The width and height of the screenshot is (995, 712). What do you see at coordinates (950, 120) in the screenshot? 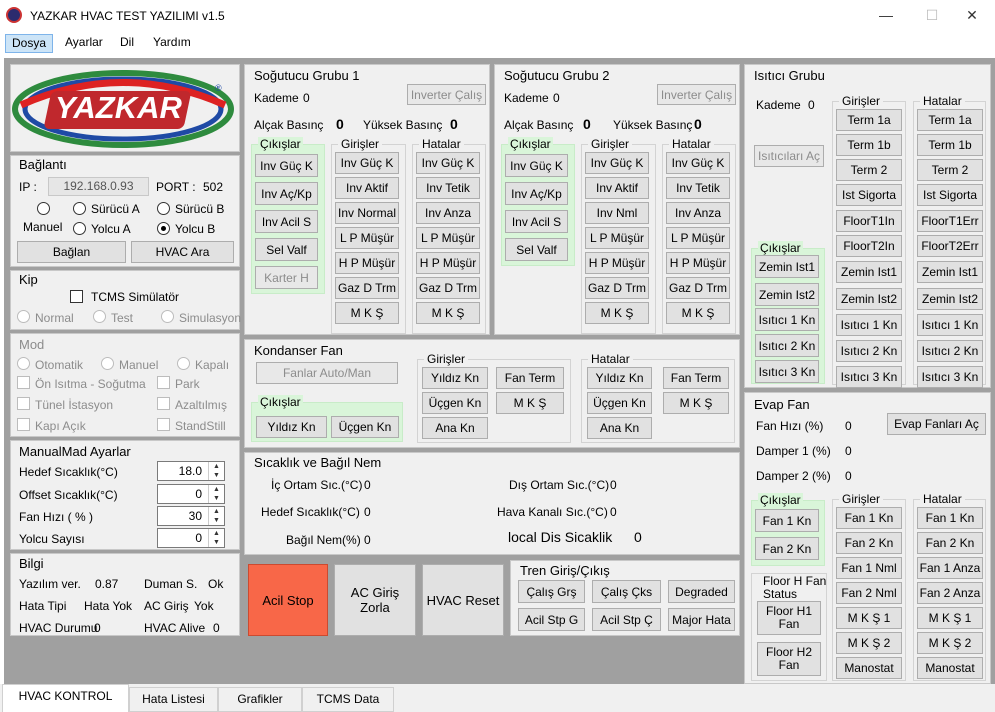
I see `isitici-err-0: Term 1a` at bounding box center [950, 120].